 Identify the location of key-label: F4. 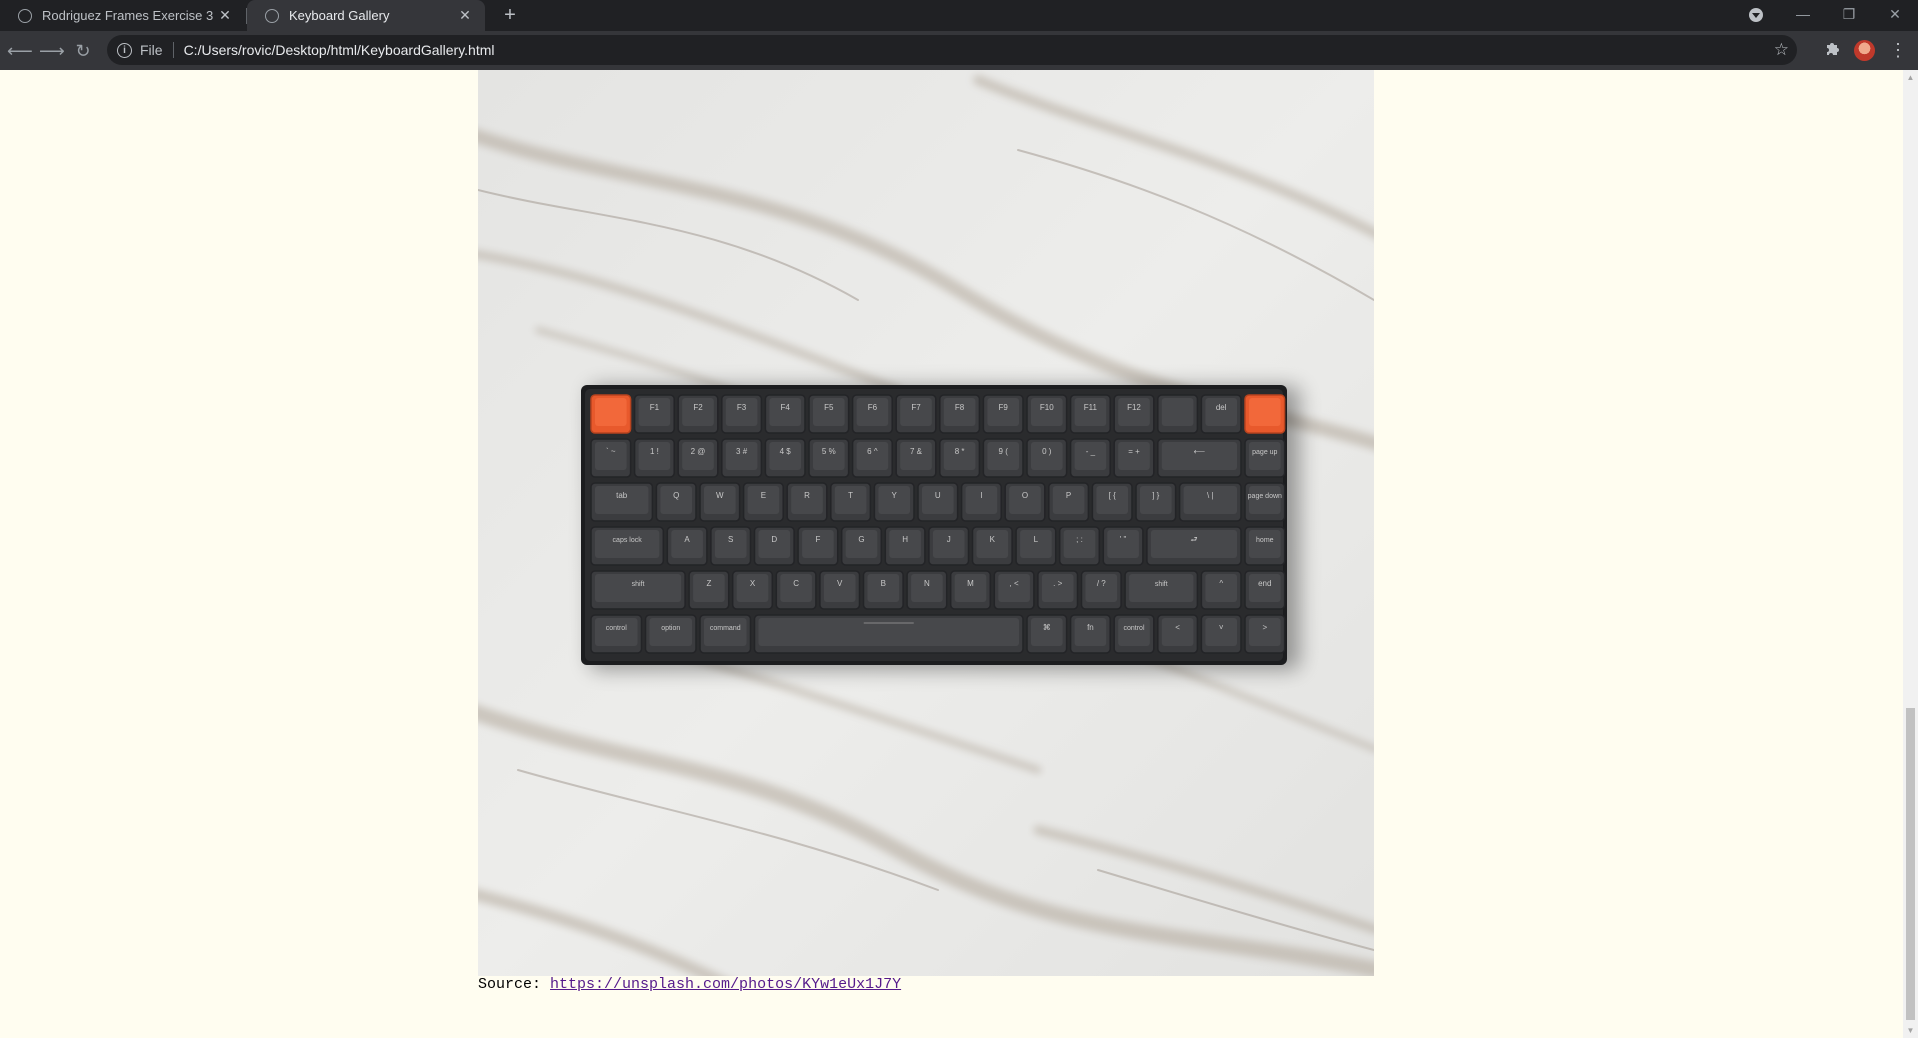
(786, 407).